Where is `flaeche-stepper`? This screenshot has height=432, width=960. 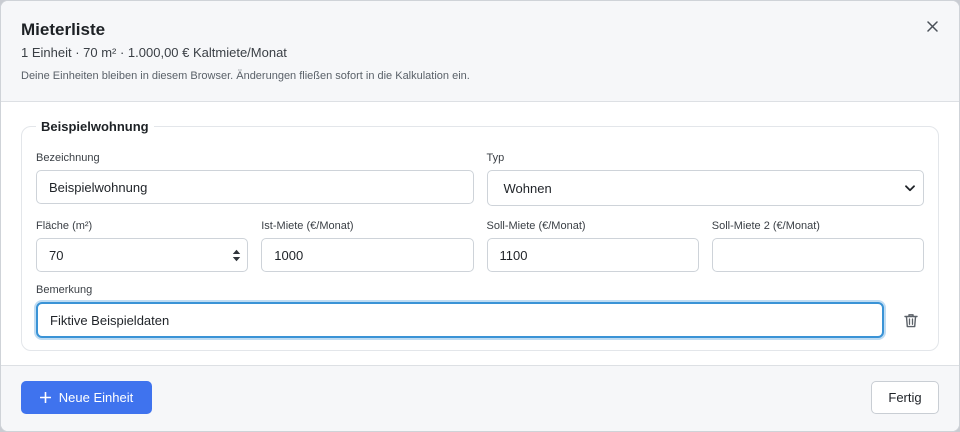 flaeche-stepper is located at coordinates (236, 255).